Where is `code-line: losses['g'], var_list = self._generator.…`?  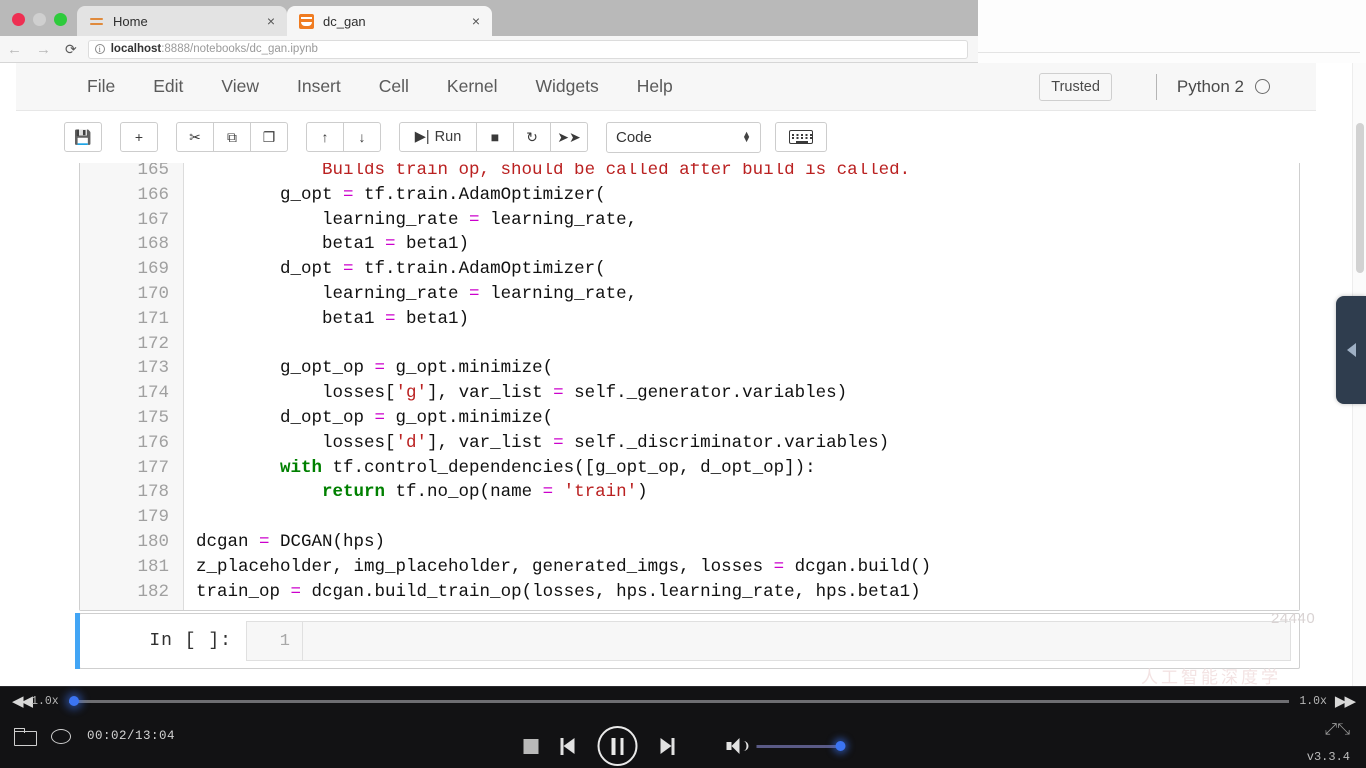 code-line: losses['g'], var_list = self._generator.… is located at coordinates (747, 393).